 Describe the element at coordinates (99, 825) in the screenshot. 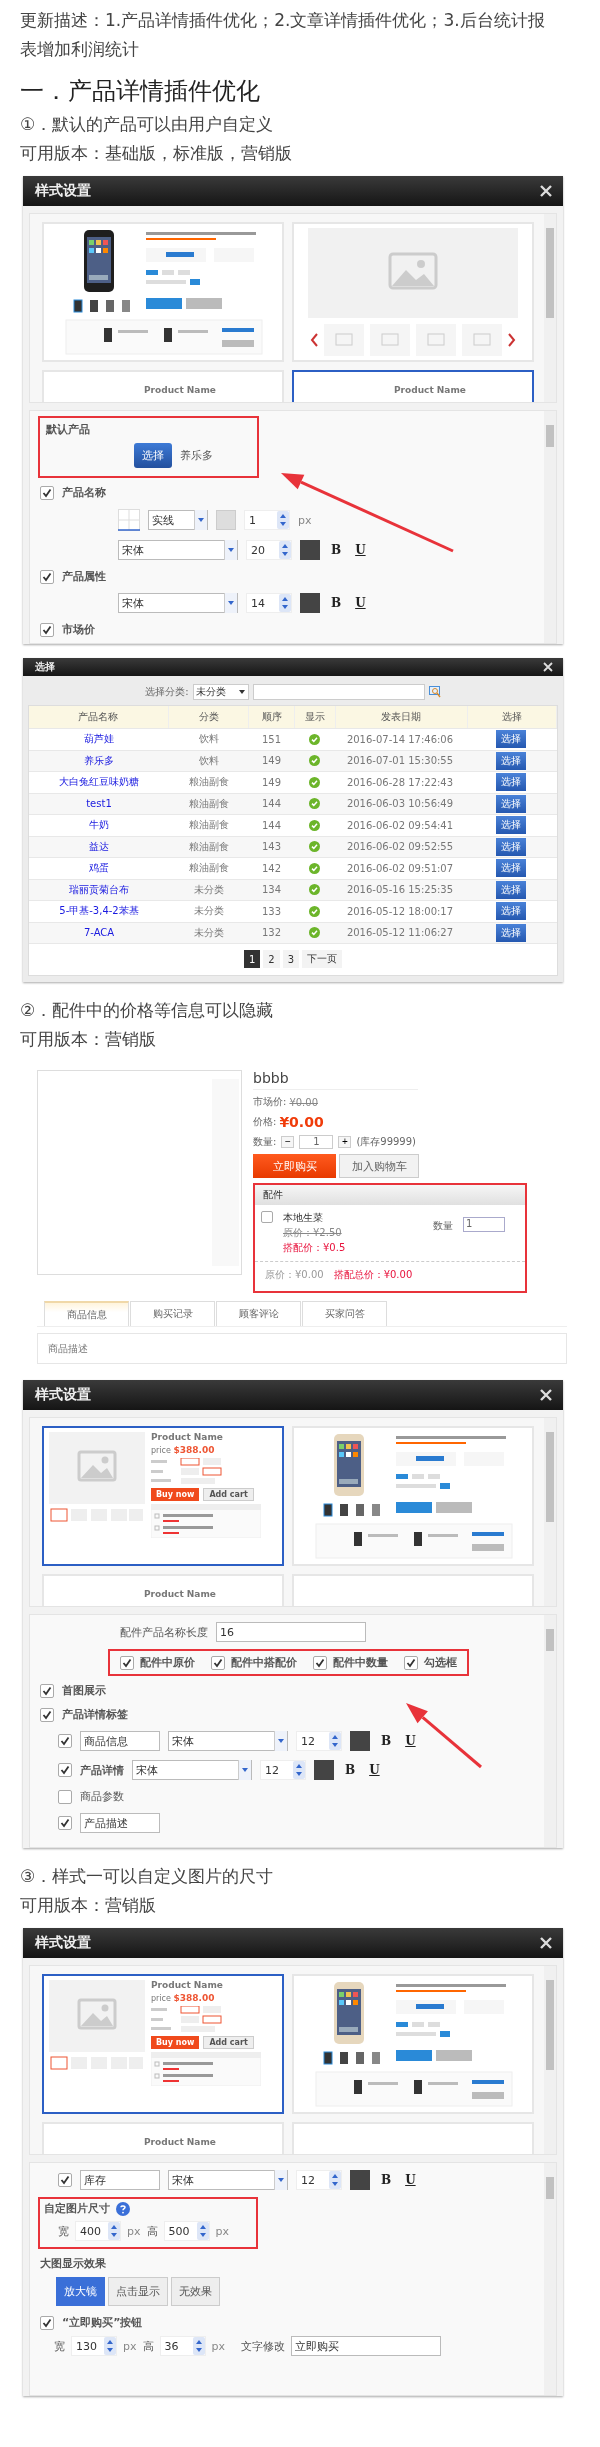

I see `product-link: 牛奶` at that location.